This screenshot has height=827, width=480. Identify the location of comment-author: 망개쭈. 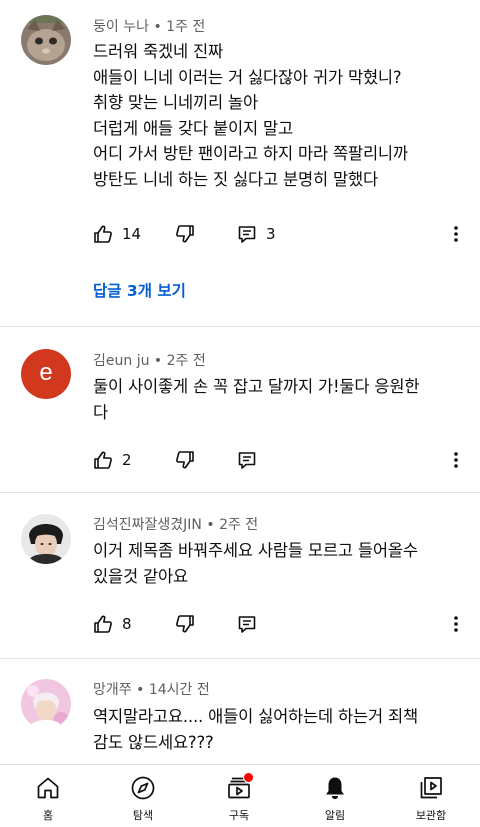
(112, 690).